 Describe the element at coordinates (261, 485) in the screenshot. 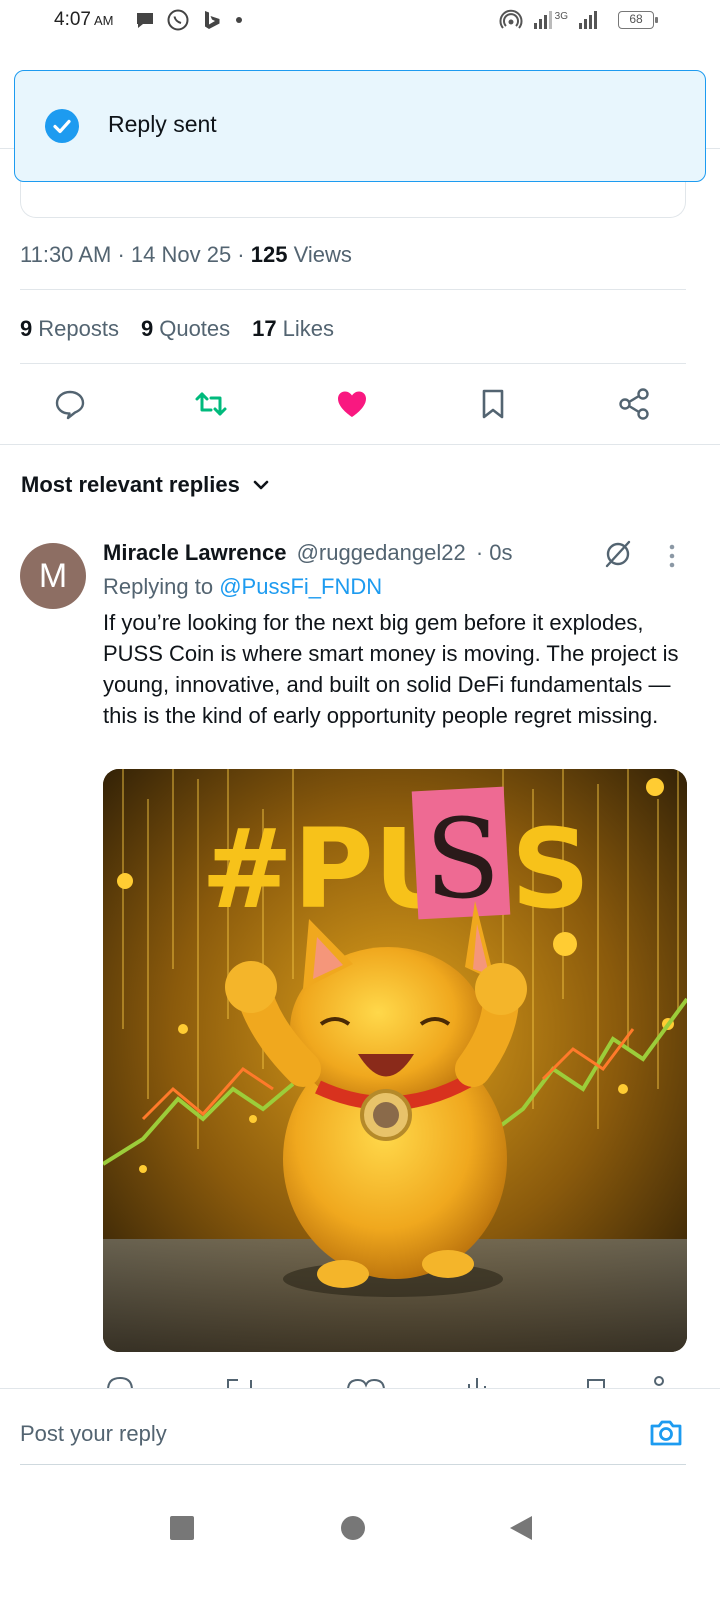

I see `chevron-down-icon` at that location.